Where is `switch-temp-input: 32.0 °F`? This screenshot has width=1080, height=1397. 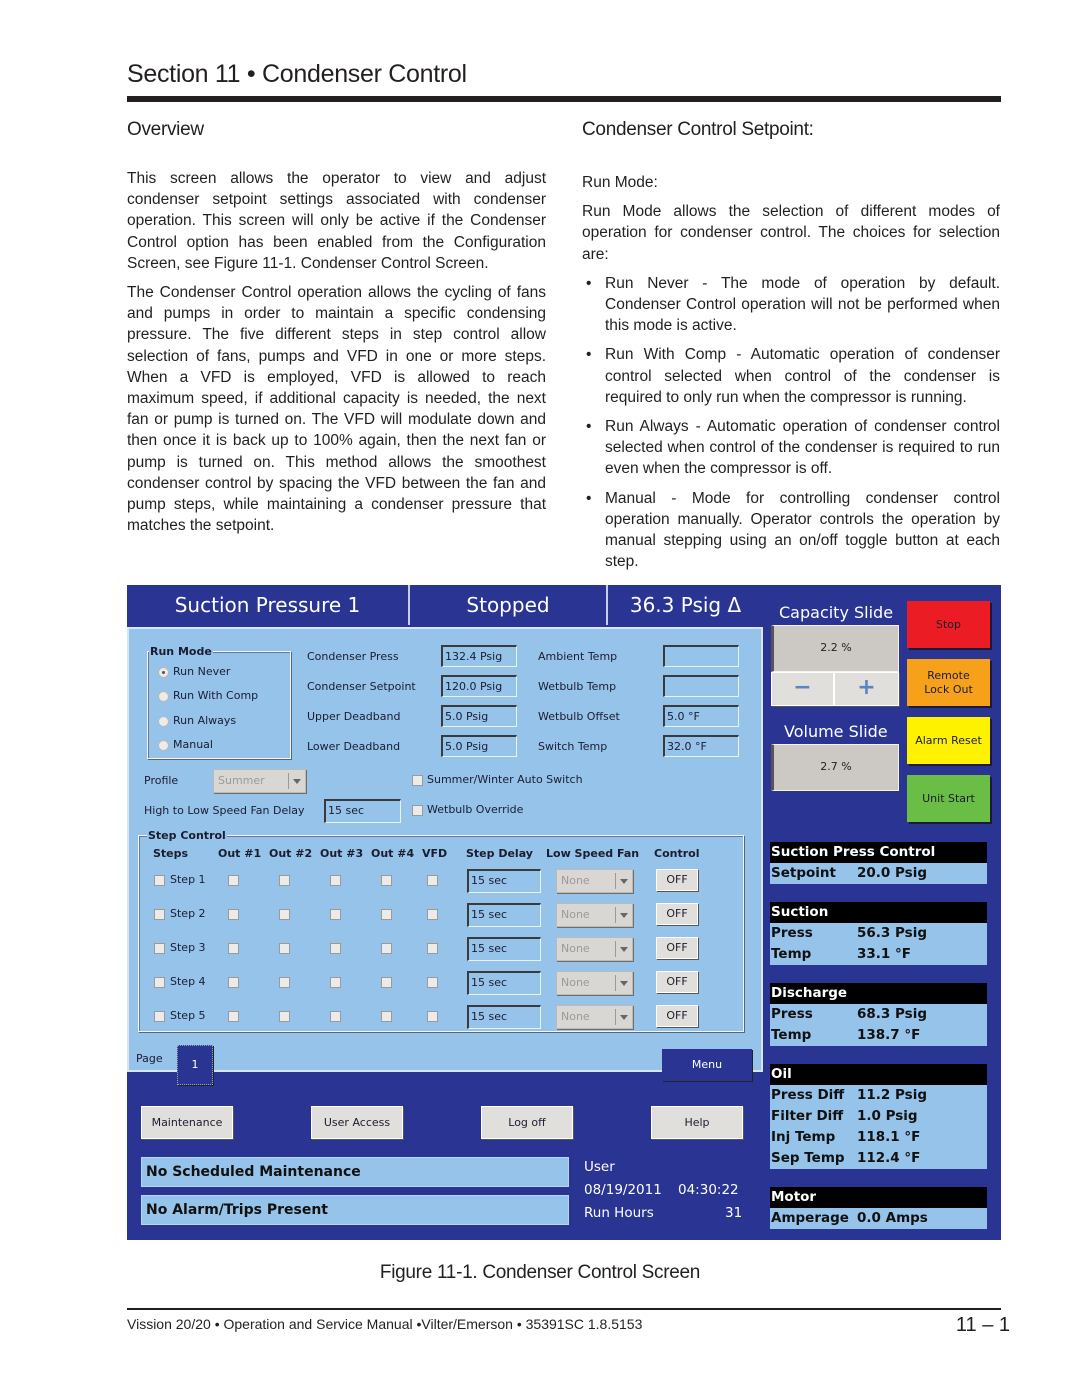 switch-temp-input: 32.0 °F is located at coordinates (701, 746).